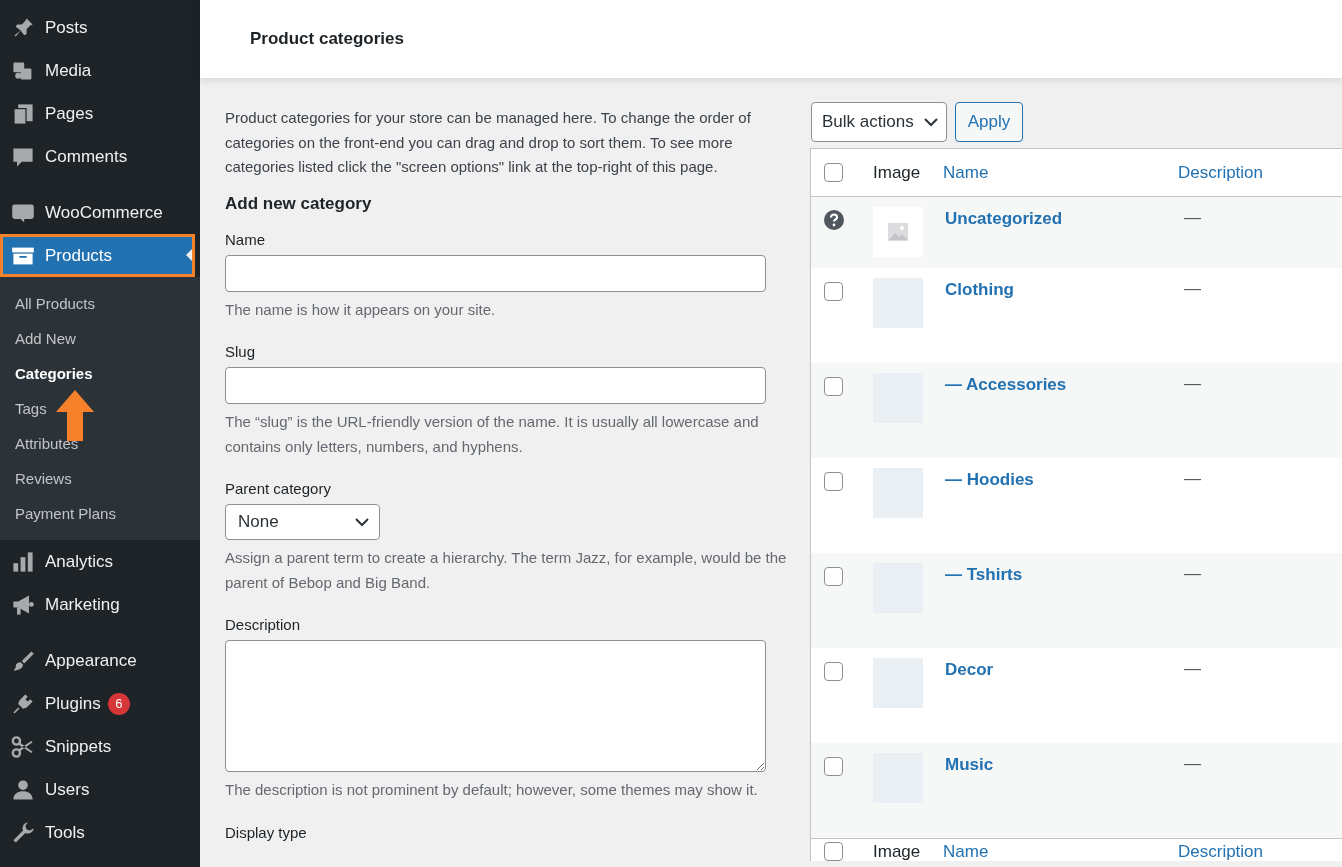 This screenshot has height=867, width=1342. Describe the element at coordinates (23, 113) in the screenshot. I see `pages-icon` at that location.